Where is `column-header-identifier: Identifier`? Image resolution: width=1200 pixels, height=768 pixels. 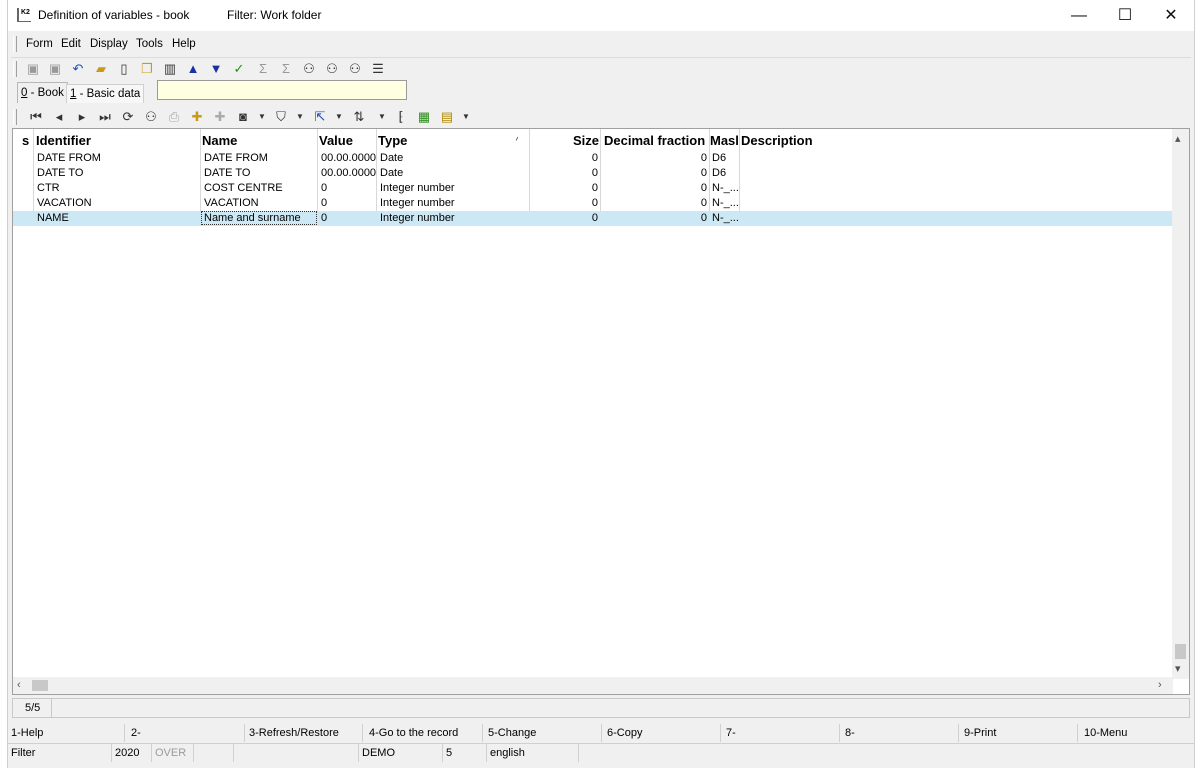
column-header-identifier: Identifier is located at coordinates (63, 140).